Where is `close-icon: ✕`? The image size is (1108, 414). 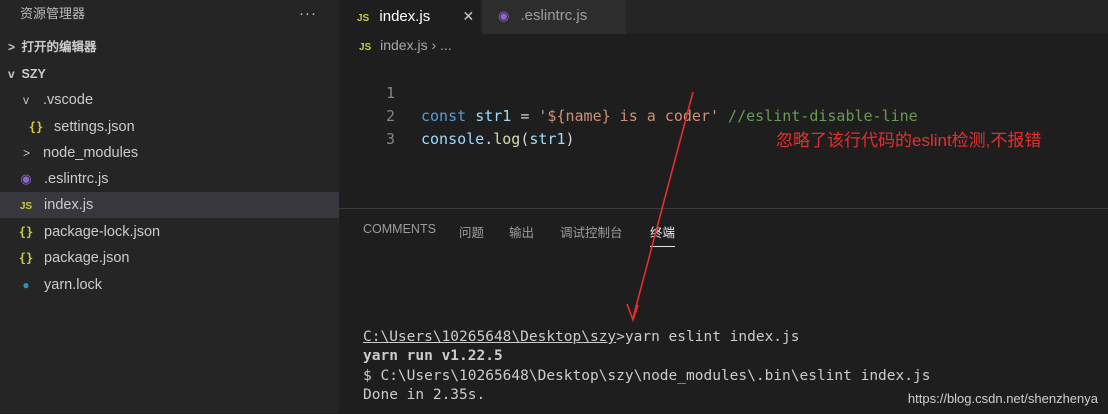 close-icon: ✕ is located at coordinates (468, 16).